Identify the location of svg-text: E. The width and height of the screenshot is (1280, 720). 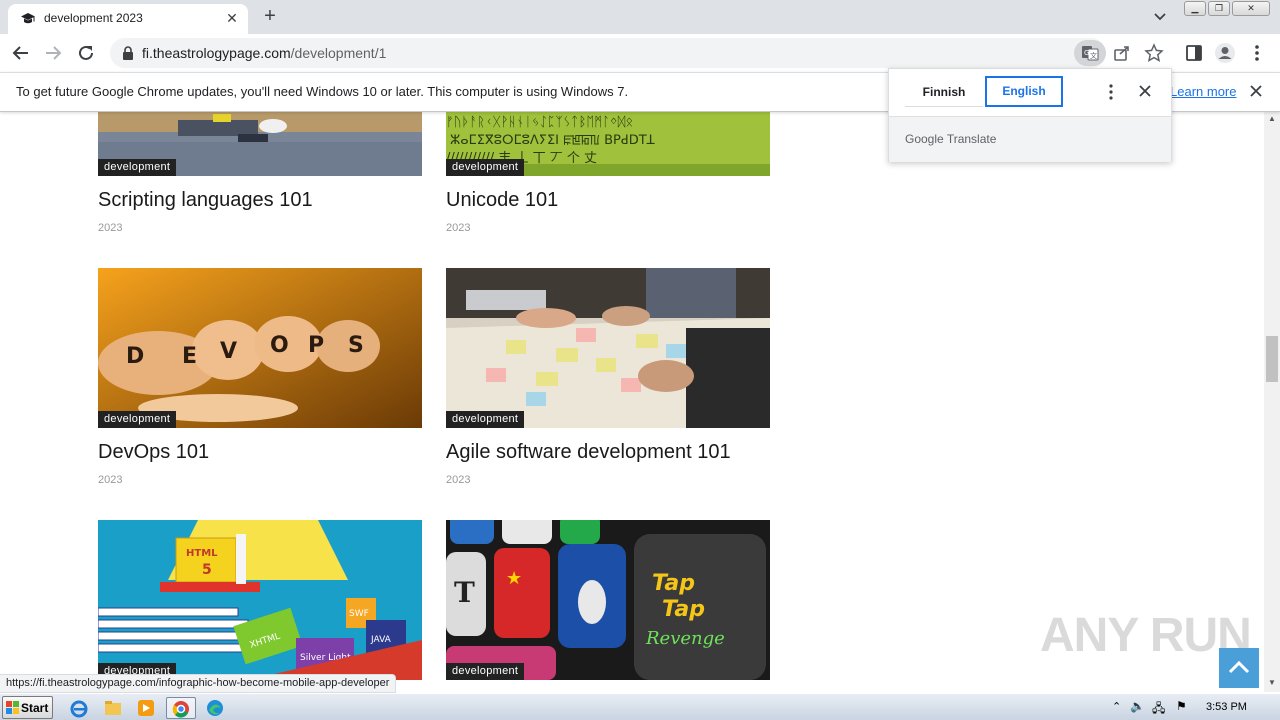
(189, 356).